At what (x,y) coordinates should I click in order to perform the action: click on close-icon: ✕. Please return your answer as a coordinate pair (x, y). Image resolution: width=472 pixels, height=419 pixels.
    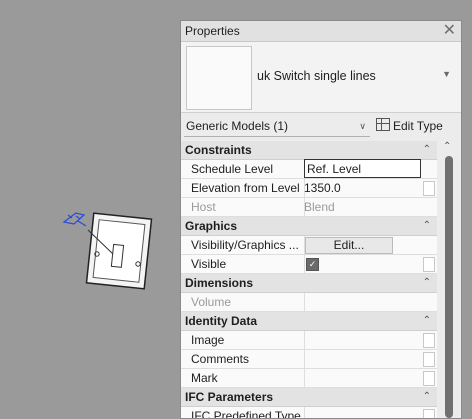
    Looking at the image, I should click on (449, 31).